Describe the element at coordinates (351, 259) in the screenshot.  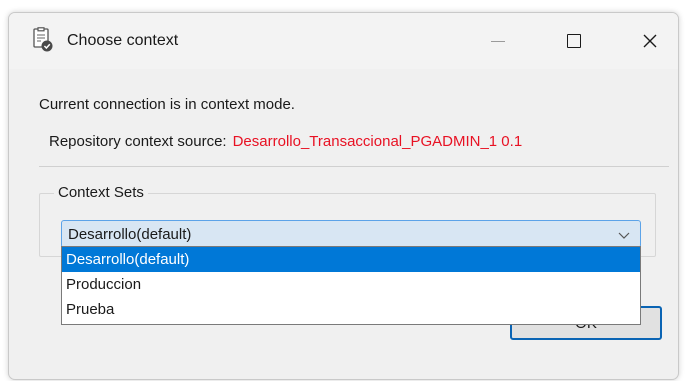
I see `dropdown-option-desarrollo: Desarrollo(default)` at that location.